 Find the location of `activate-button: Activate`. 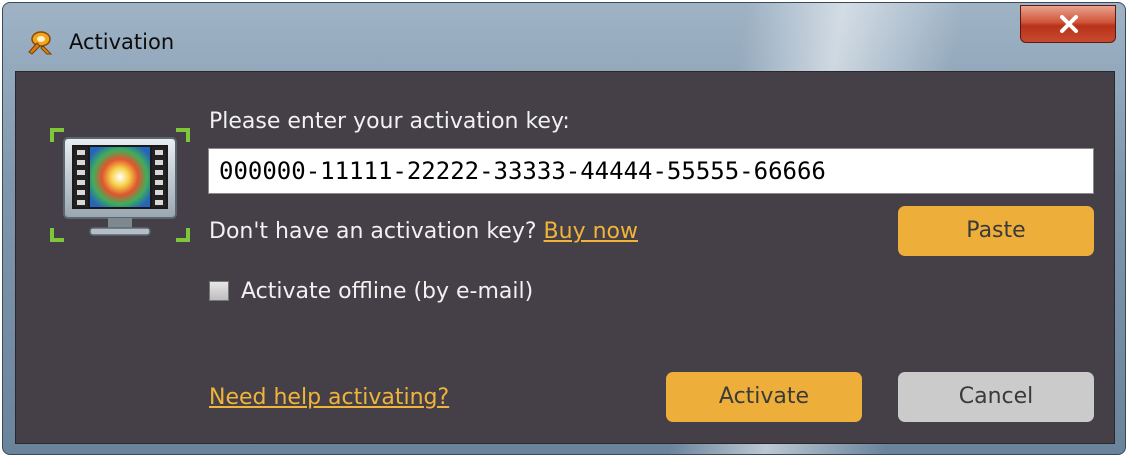

activate-button: Activate is located at coordinates (764, 397).